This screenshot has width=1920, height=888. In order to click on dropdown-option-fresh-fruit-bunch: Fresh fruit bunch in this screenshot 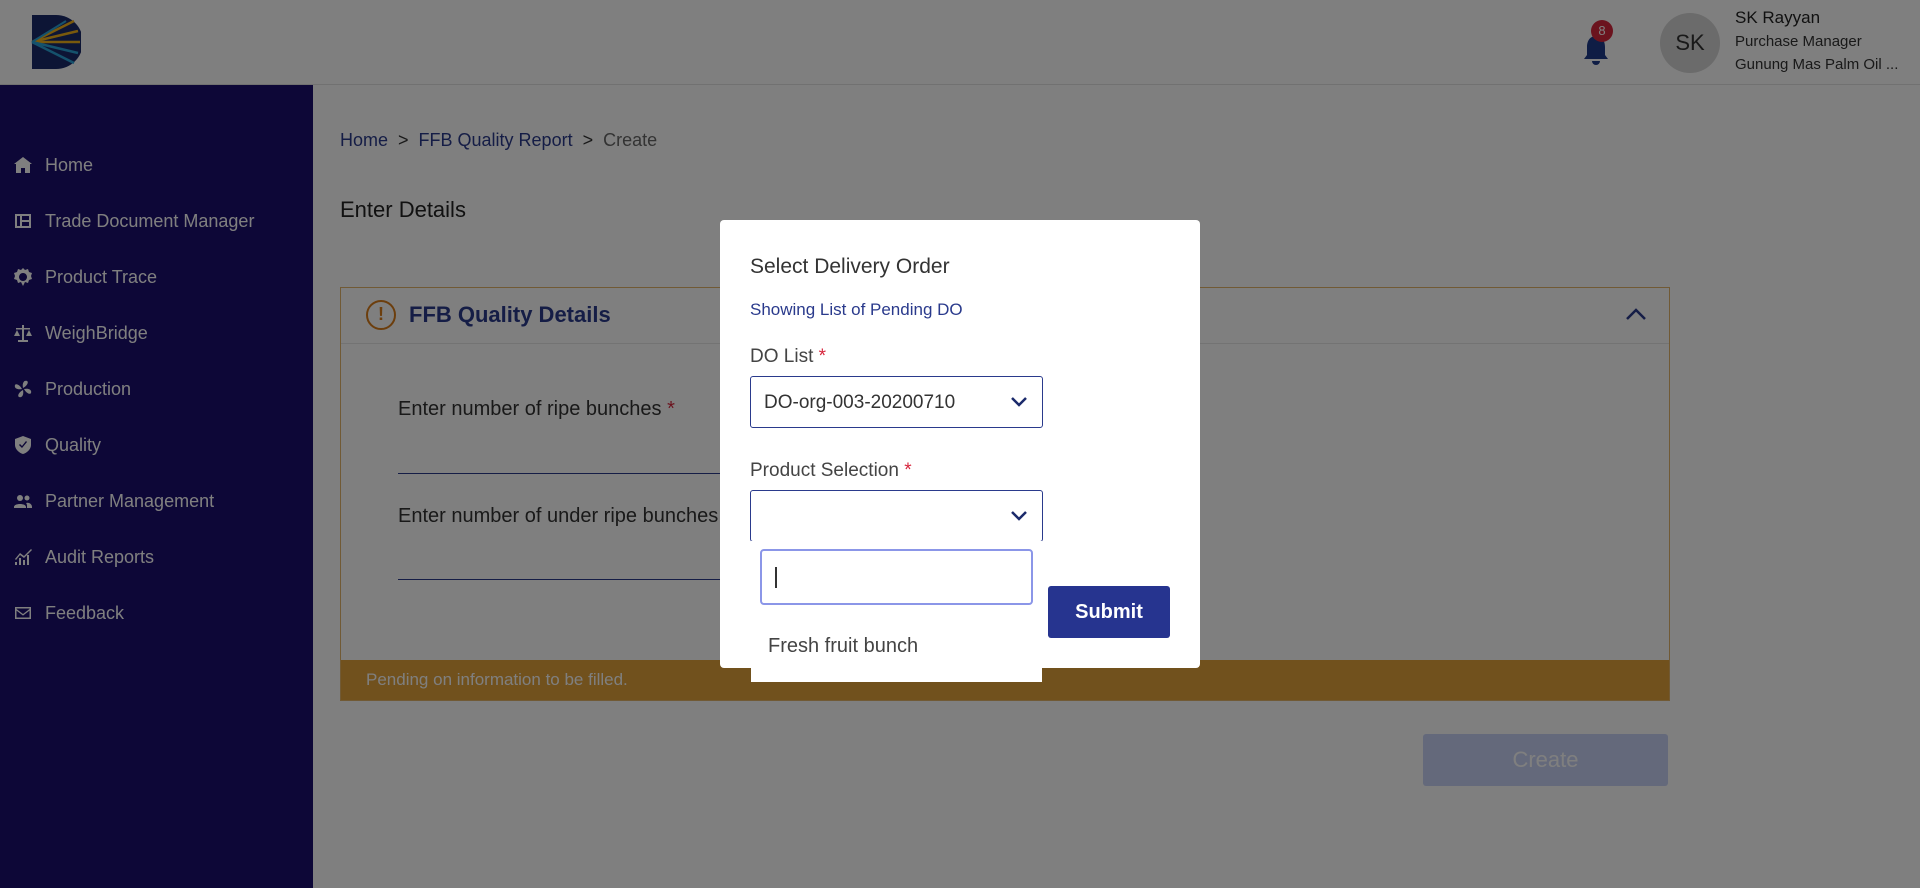, I will do `click(843, 646)`.